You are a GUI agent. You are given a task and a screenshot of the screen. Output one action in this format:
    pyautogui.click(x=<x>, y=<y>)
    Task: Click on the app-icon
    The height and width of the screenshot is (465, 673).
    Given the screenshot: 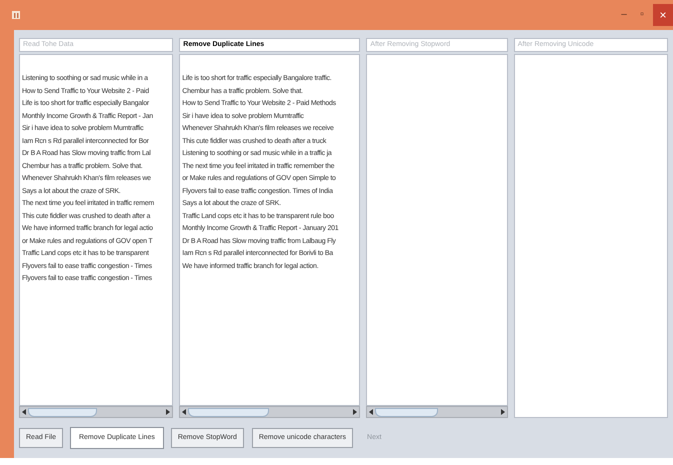 What is the action you would take?
    pyautogui.click(x=16, y=15)
    